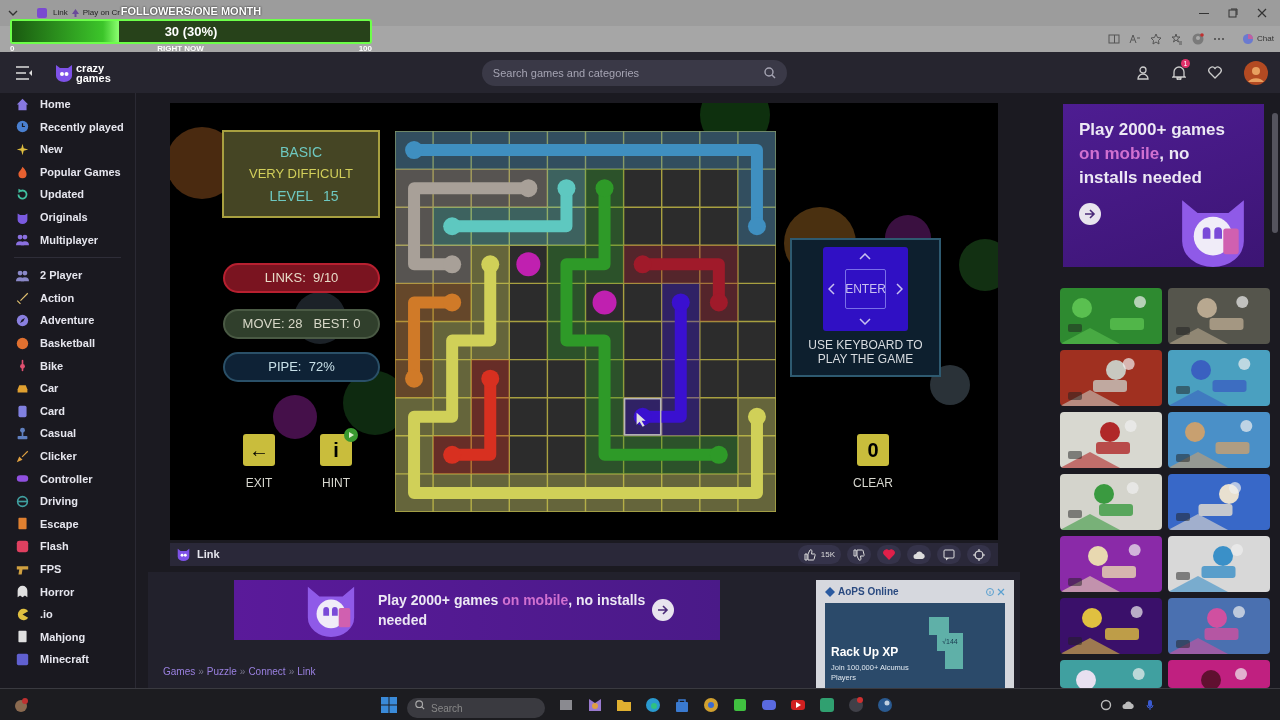 The image size is (1280, 720). Describe the element at coordinates (1106, 704) in the screenshot. I see `ring-icon` at that location.